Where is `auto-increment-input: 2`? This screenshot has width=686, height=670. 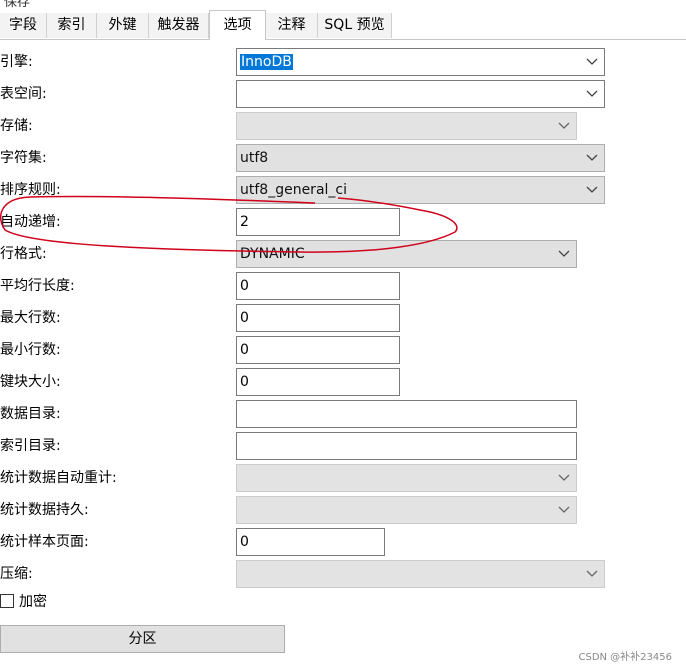
auto-increment-input: 2 is located at coordinates (318, 222).